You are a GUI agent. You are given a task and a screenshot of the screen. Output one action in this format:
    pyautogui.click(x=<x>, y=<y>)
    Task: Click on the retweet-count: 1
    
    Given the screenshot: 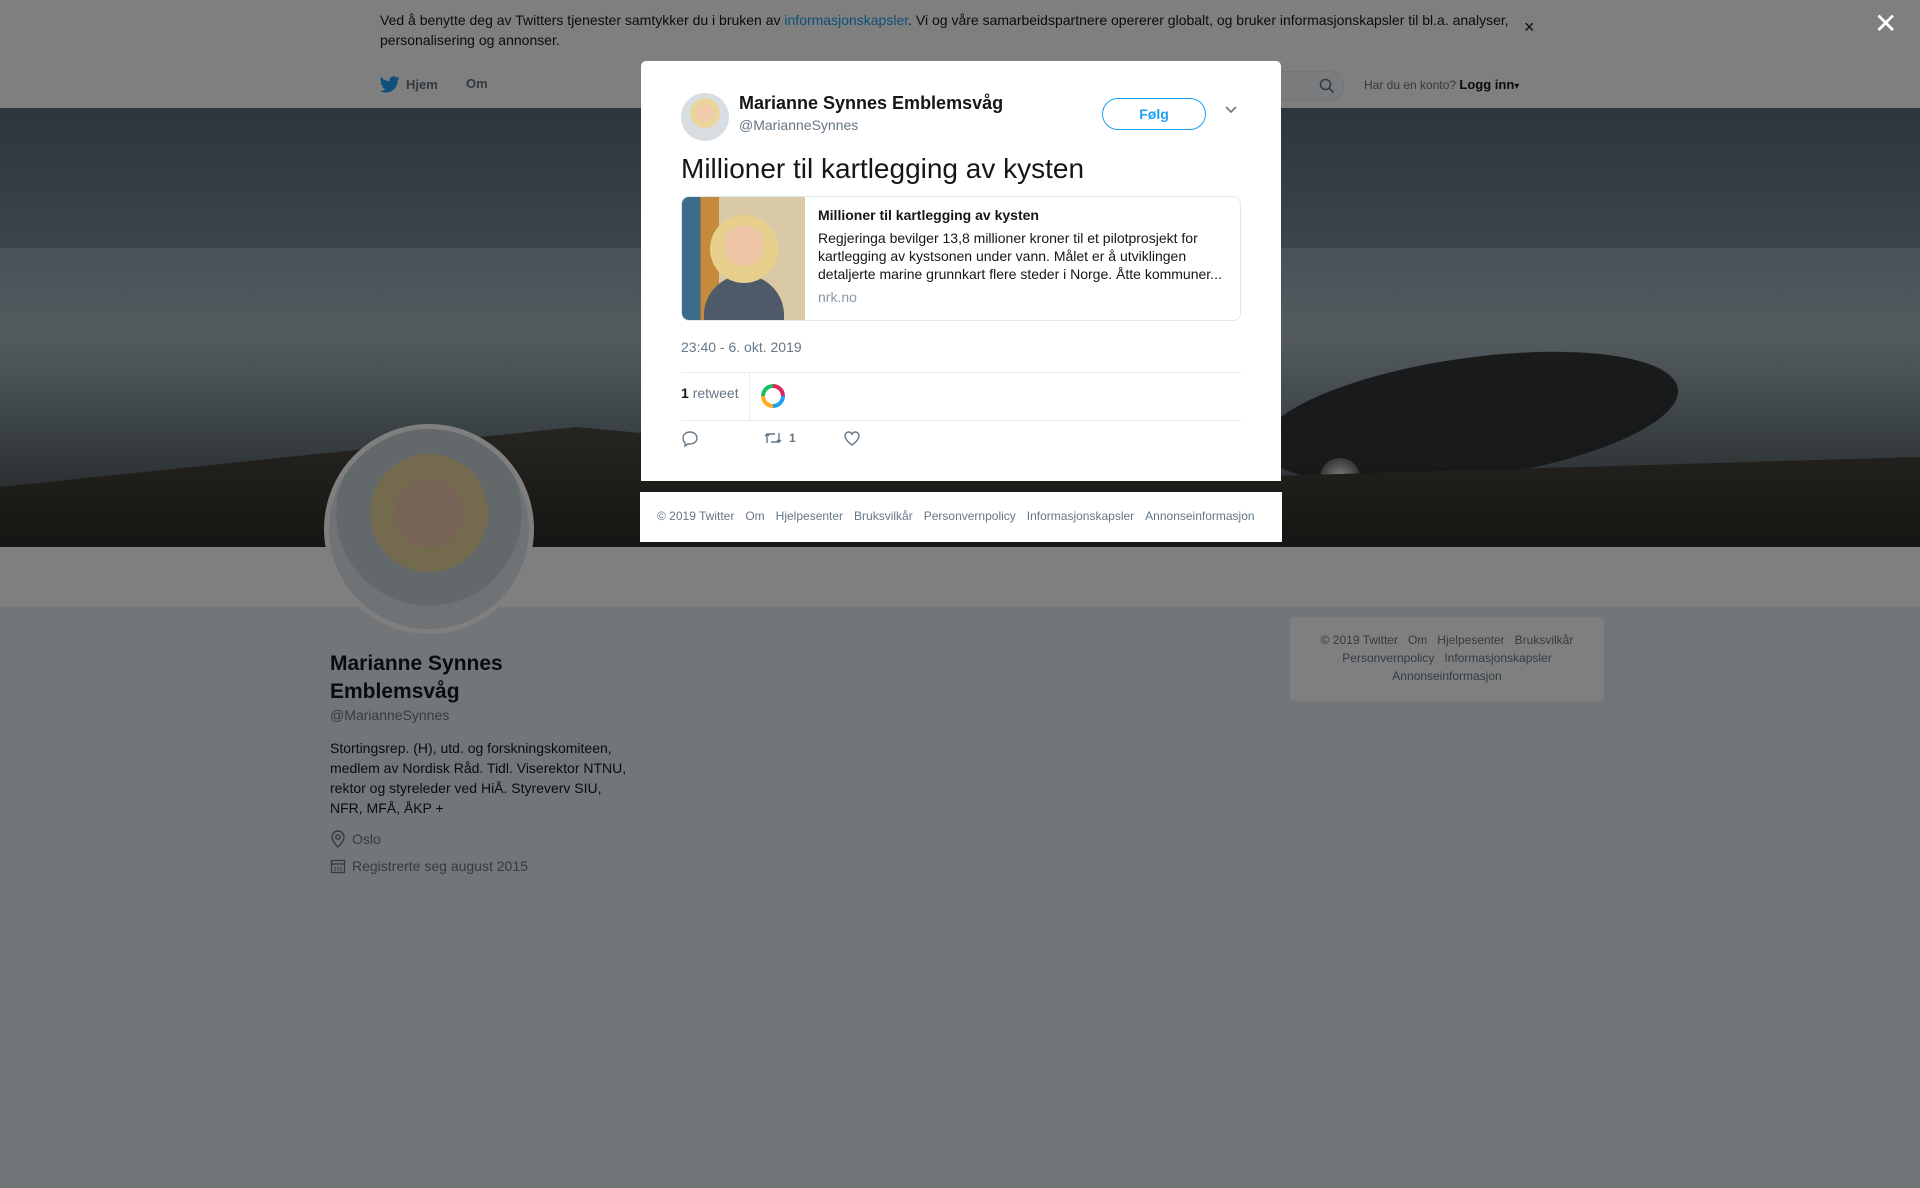 What is the action you would take?
    pyautogui.click(x=792, y=438)
    